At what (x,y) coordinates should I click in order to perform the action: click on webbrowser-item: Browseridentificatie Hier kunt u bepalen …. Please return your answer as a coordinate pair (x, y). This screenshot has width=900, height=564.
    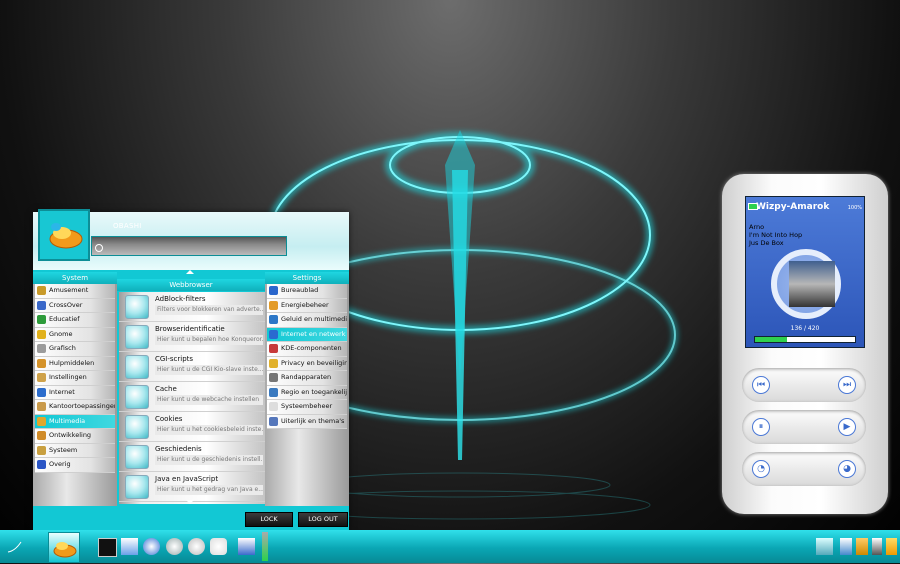
    Looking at the image, I should click on (192, 337).